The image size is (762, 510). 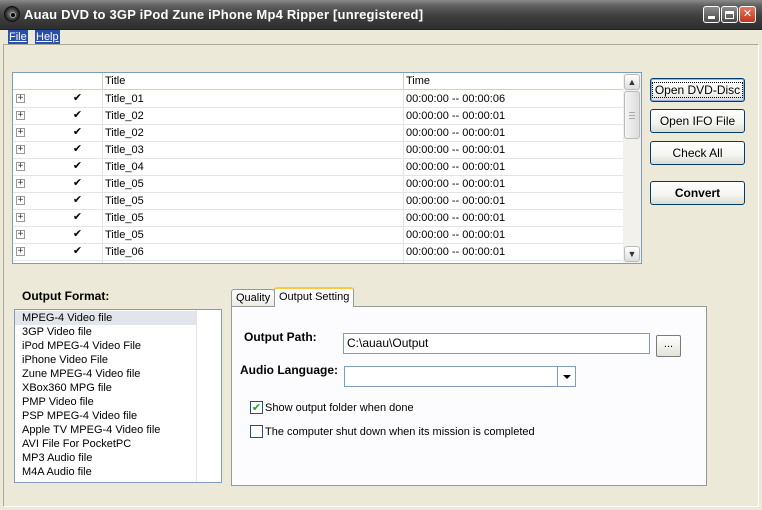 I want to click on row-title: Title_04, so click(x=124, y=167).